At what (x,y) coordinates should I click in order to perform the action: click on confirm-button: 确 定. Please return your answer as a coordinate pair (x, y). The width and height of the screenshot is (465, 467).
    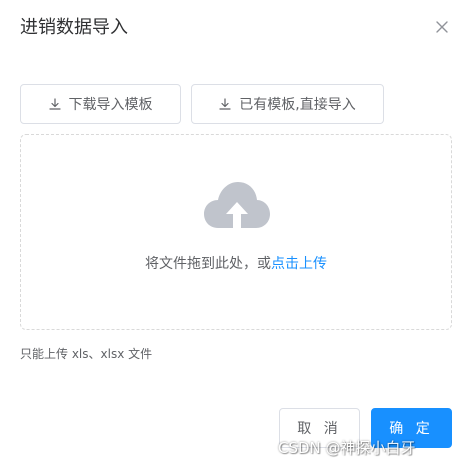
    Looking at the image, I should click on (411, 428).